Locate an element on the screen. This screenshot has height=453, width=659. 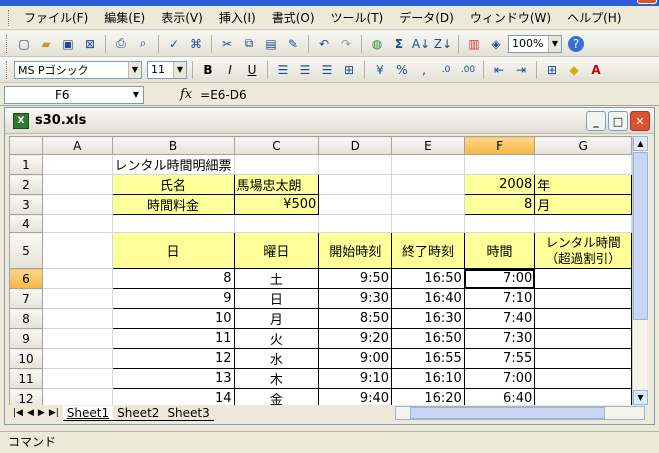
cell-d3 is located at coordinates (355, 204).